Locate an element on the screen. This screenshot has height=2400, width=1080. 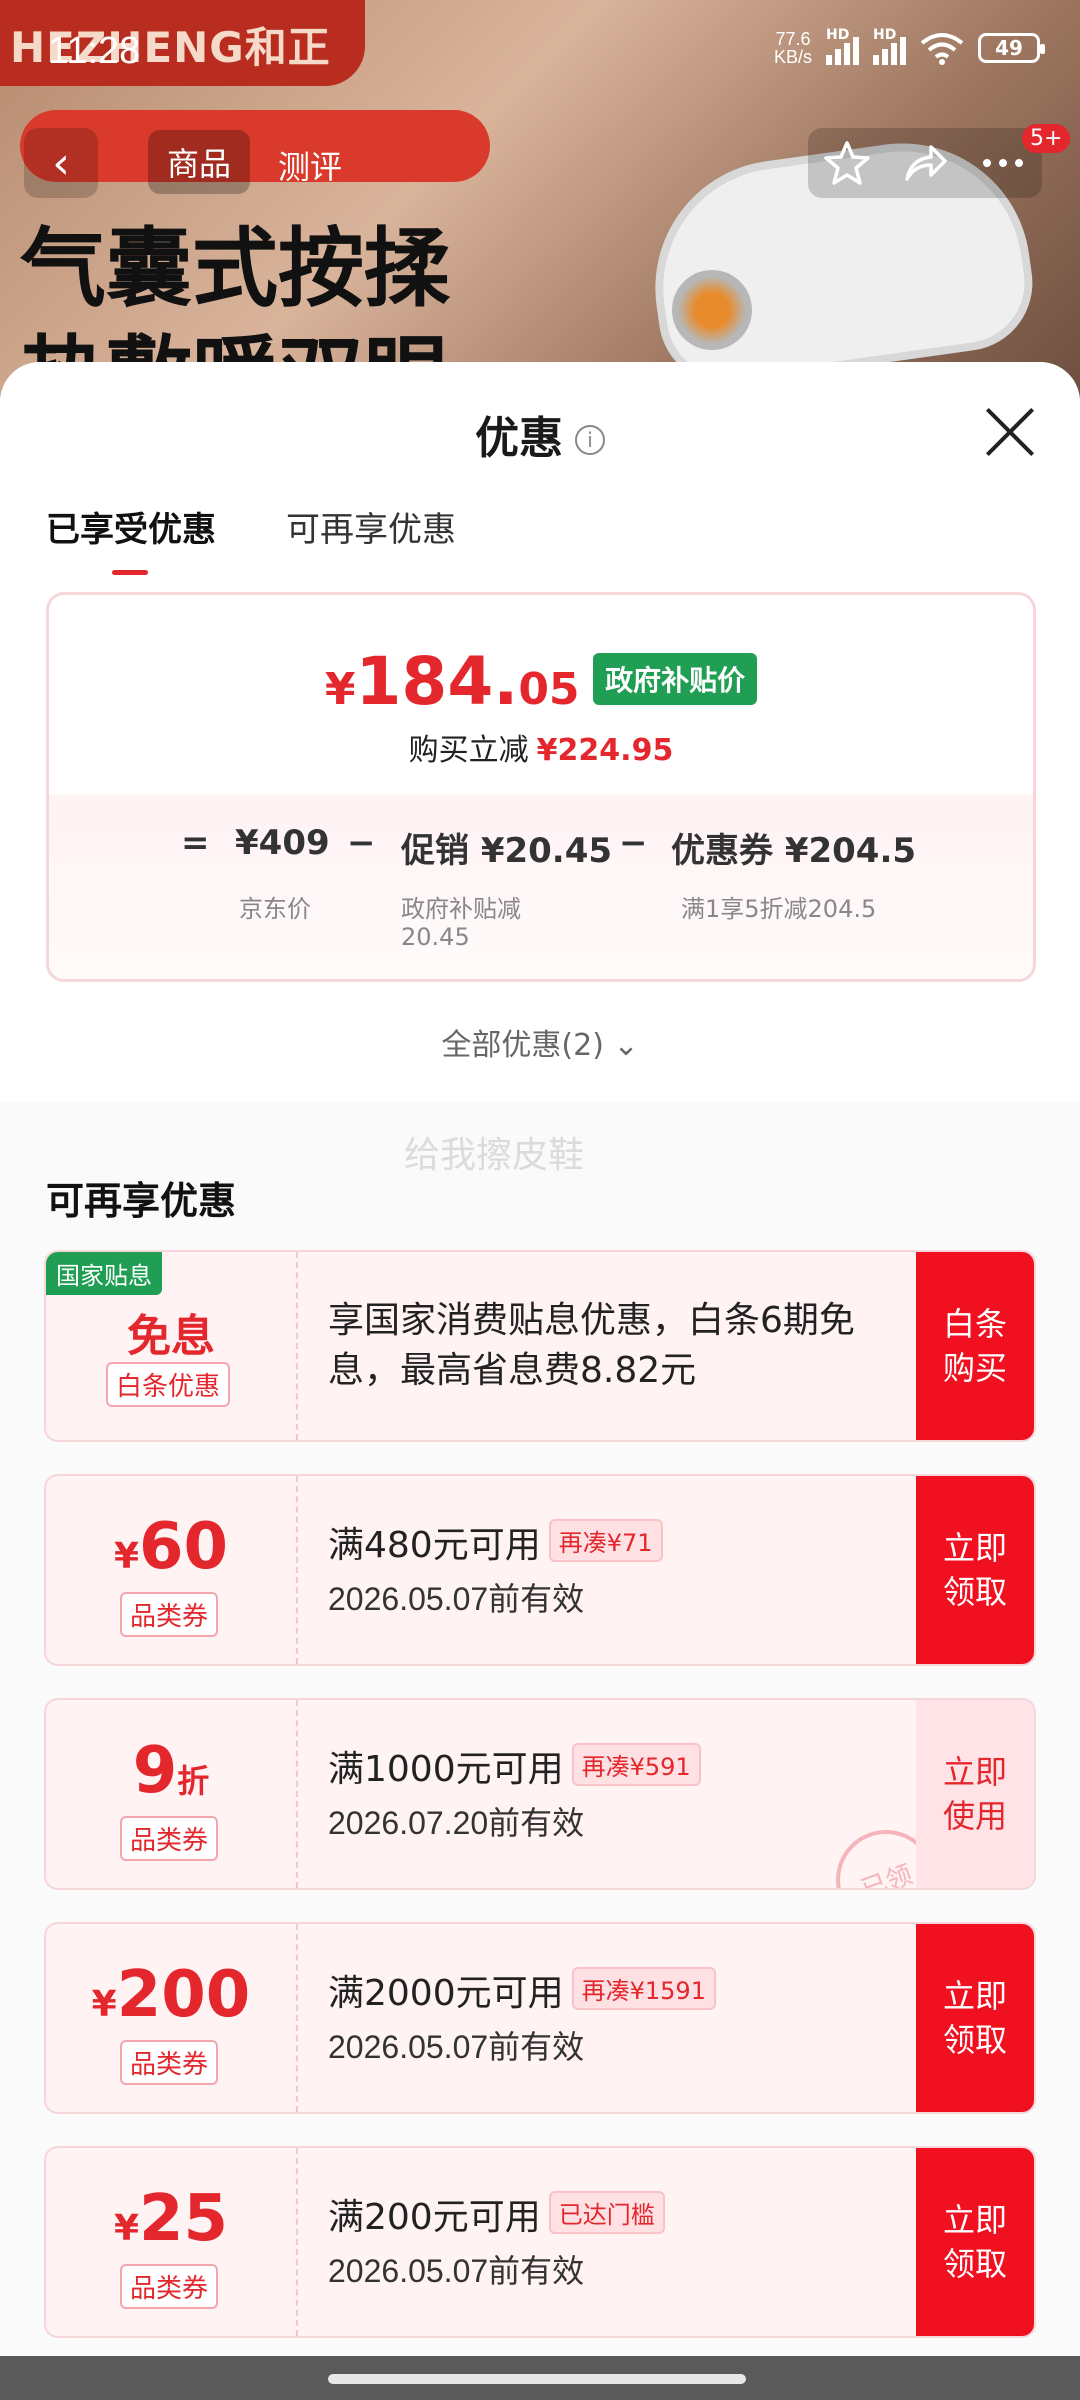
watermark-text: 给我擦皮鞋 is located at coordinates (494, 1155).